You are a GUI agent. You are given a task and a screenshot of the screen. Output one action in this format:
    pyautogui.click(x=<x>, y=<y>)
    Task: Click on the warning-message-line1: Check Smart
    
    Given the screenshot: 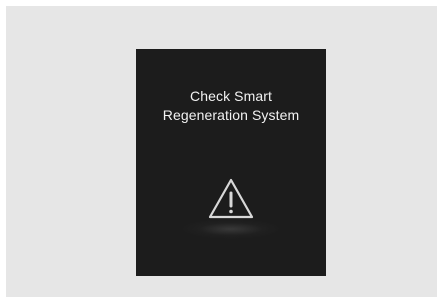 What is the action you would take?
    pyautogui.click(x=230, y=96)
    